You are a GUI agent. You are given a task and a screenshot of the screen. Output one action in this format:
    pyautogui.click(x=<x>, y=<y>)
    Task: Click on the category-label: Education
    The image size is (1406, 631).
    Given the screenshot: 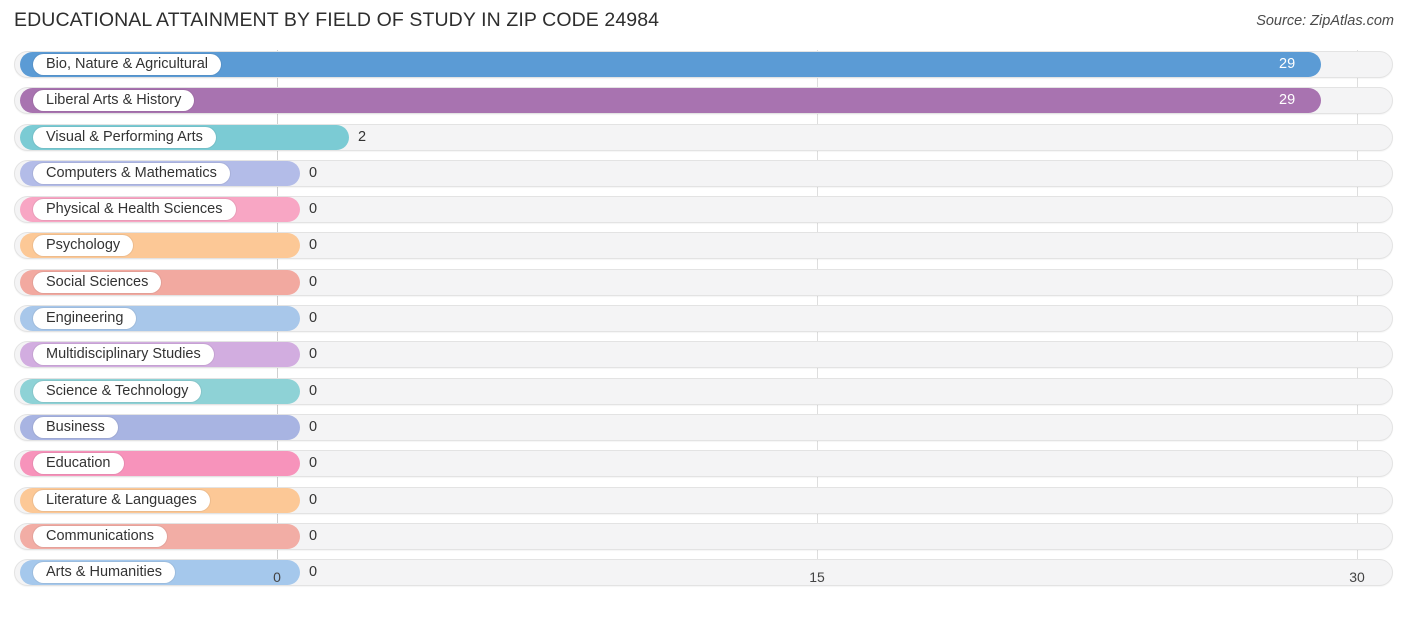 What is the action you would take?
    pyautogui.click(x=78, y=464)
    